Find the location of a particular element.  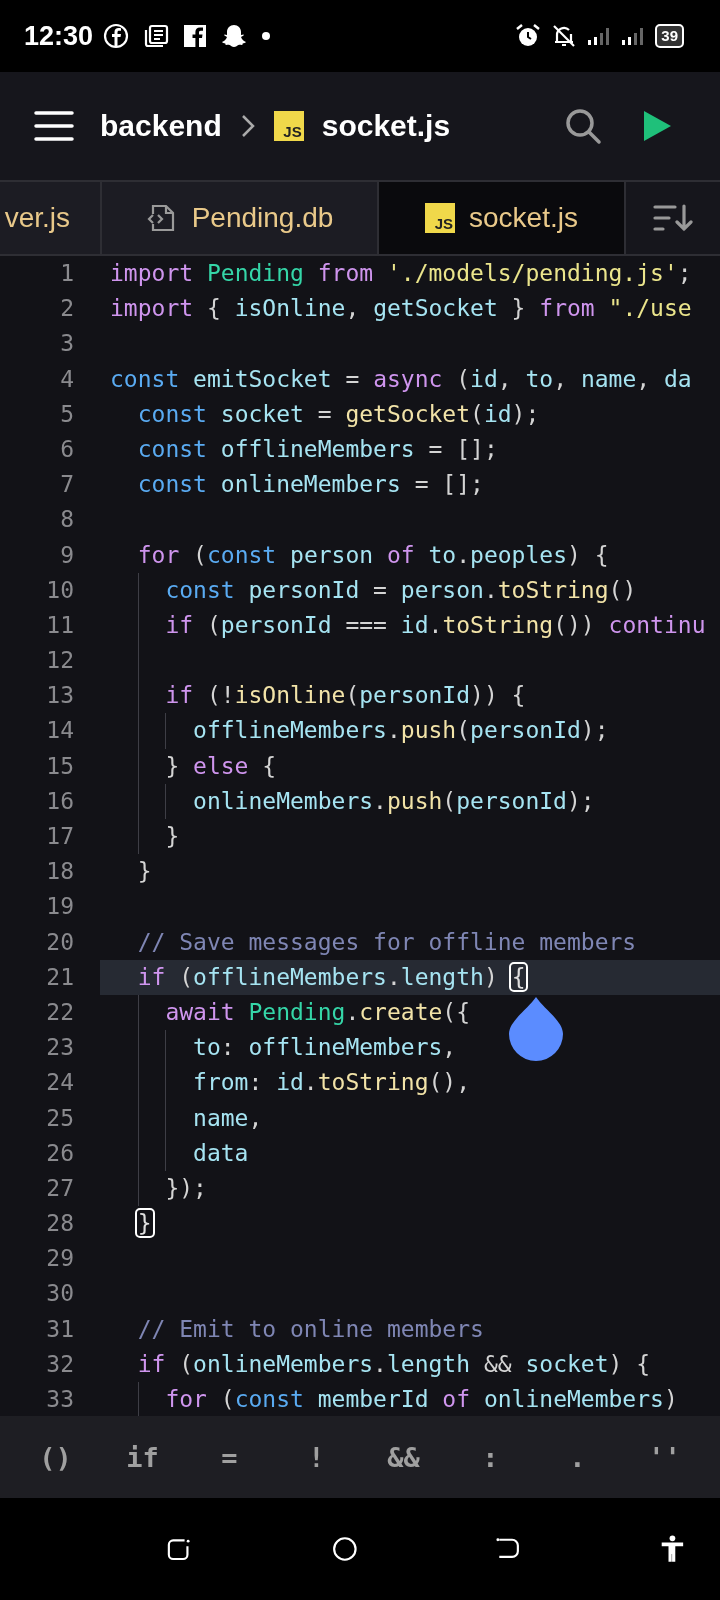

code-line: if (offlineMembers.length) { is located at coordinates (331, 977).